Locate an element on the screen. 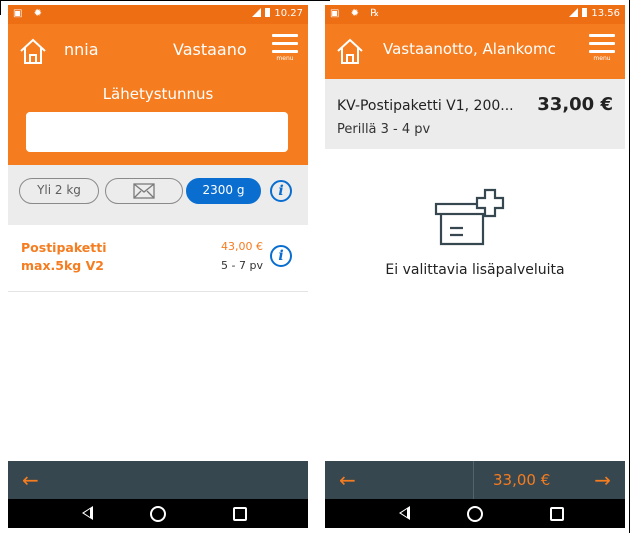  add-service-icon is located at coordinates (469, 217).